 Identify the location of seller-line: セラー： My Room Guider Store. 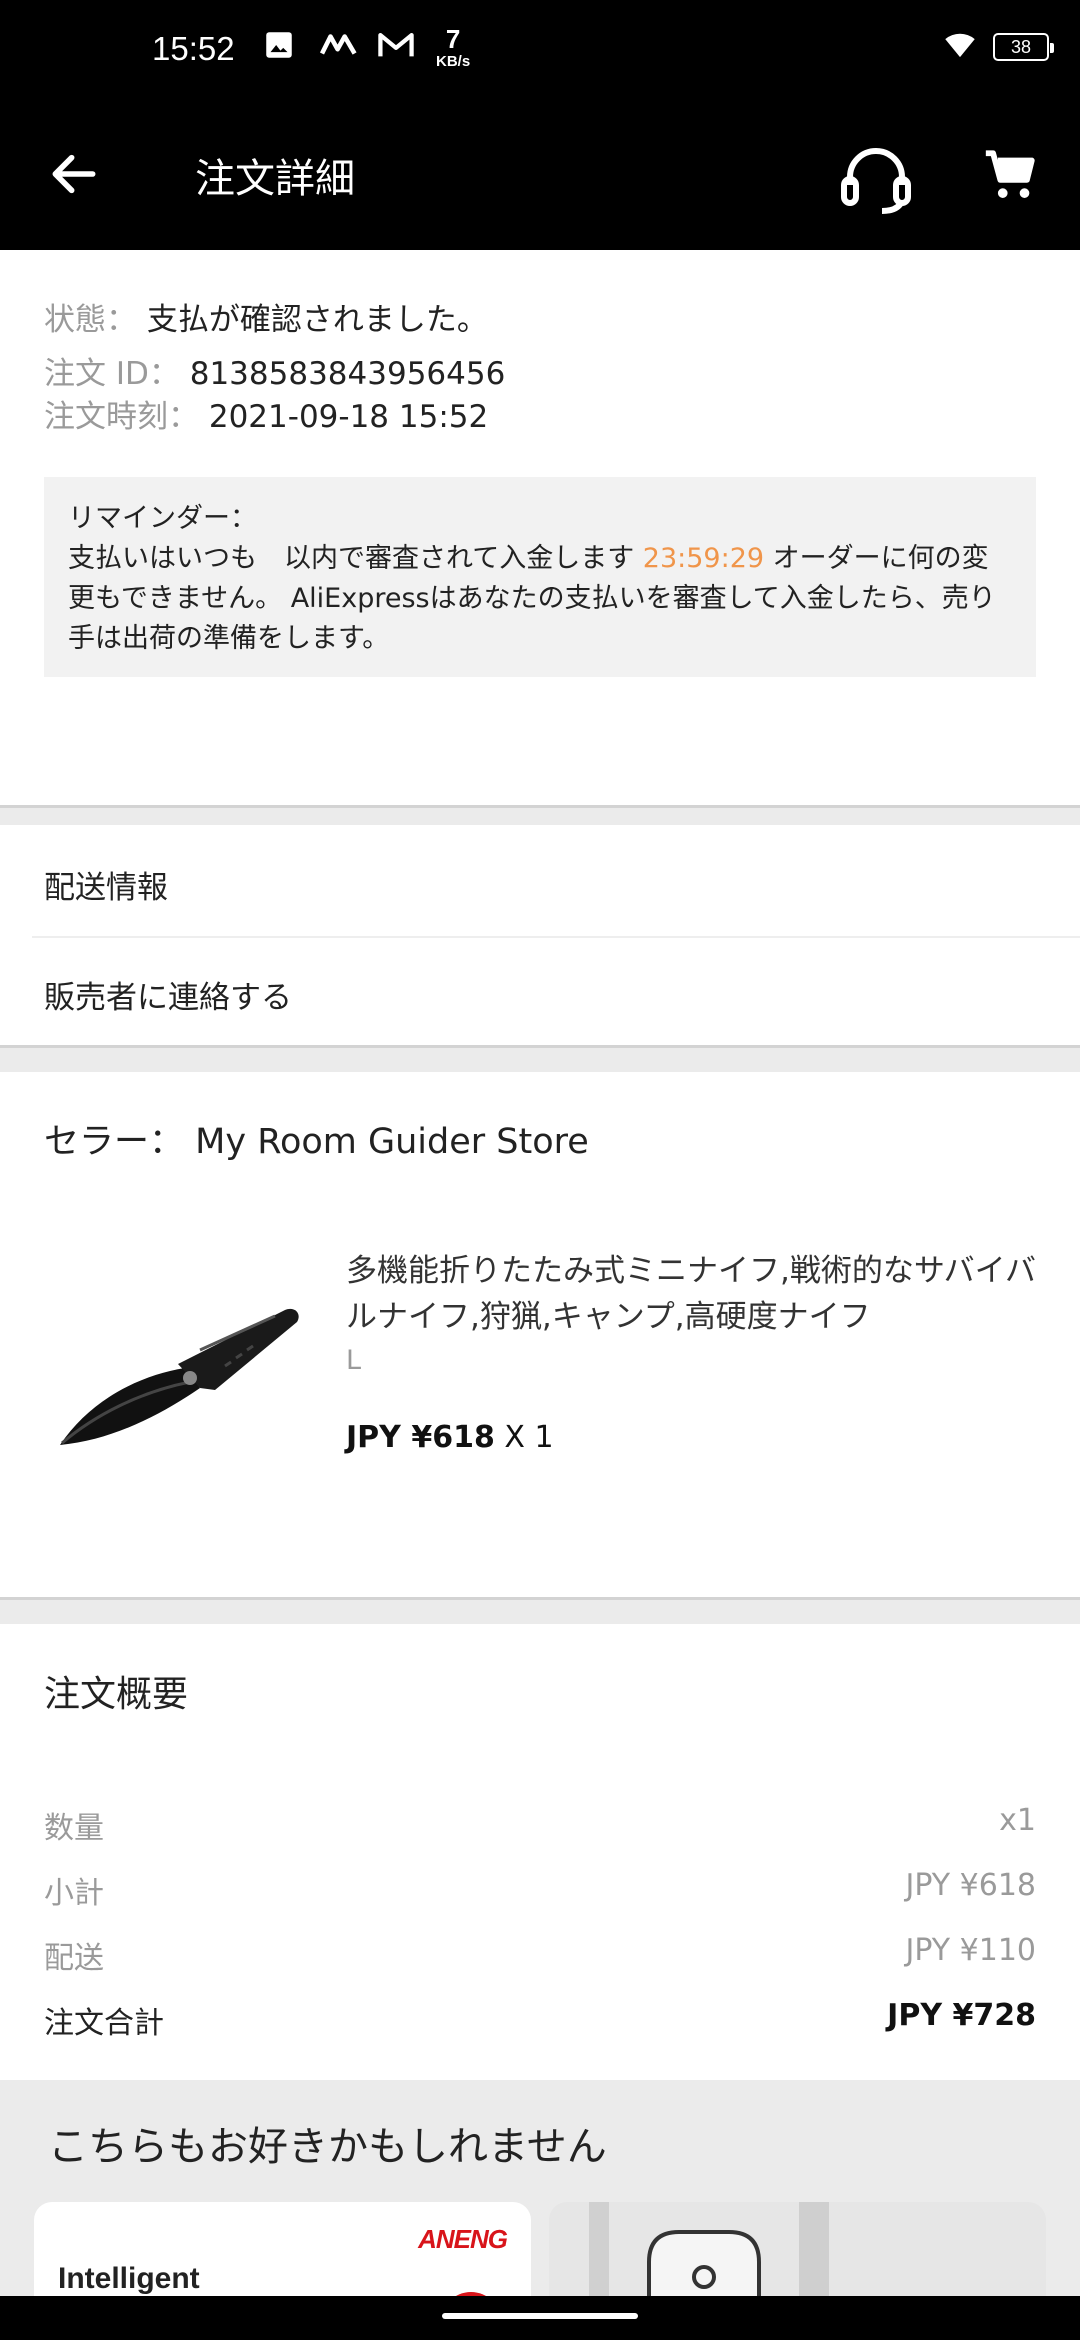
(316, 1138).